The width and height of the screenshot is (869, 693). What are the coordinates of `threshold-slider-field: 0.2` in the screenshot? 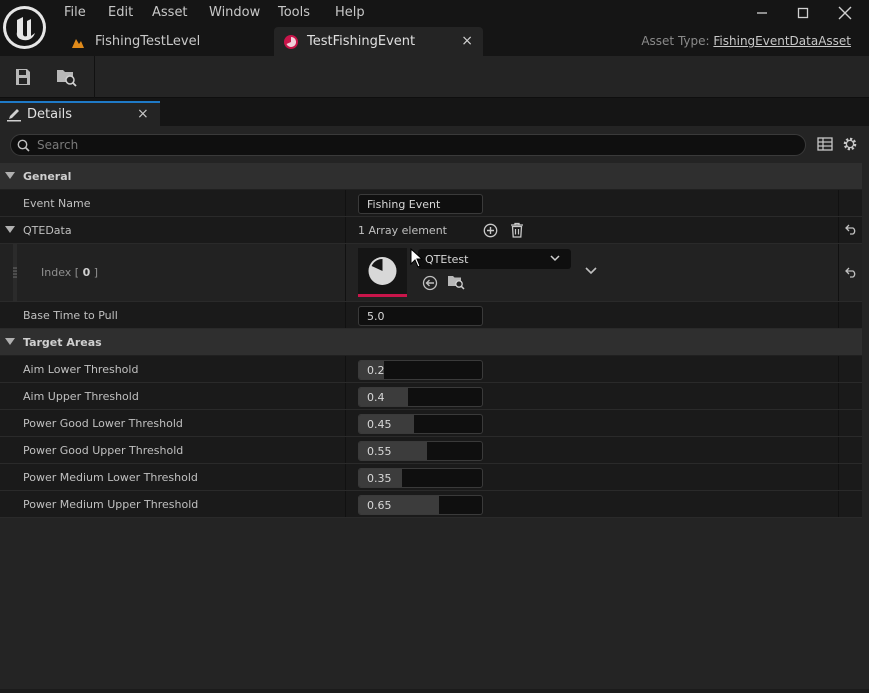 It's located at (420, 370).